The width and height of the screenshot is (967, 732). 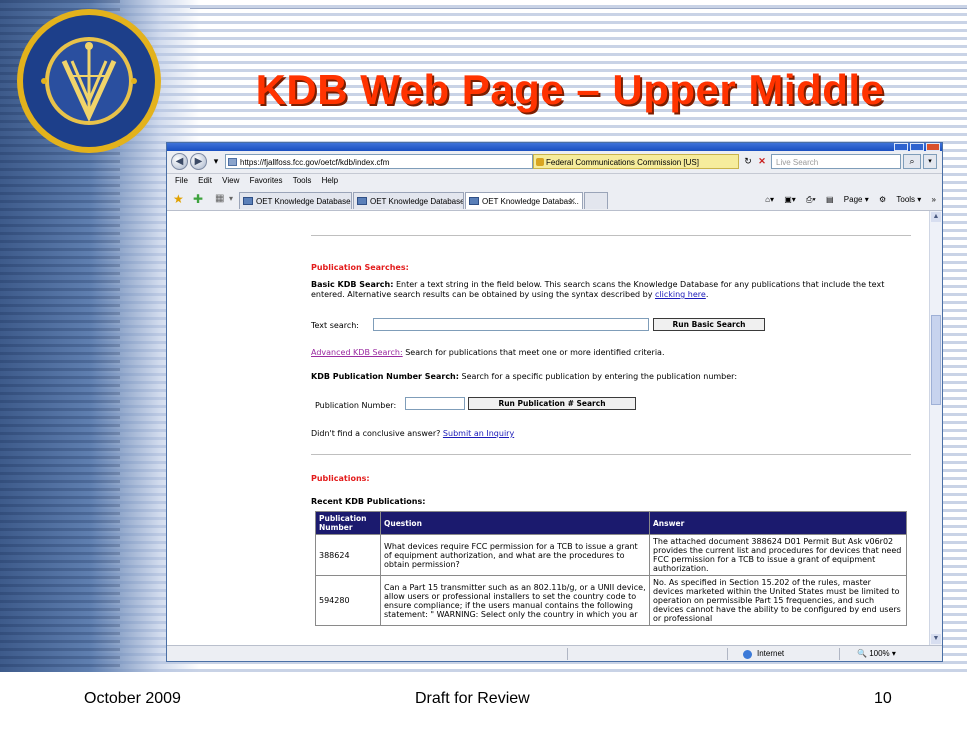 I want to click on slide-number: 10, so click(x=883, y=698).